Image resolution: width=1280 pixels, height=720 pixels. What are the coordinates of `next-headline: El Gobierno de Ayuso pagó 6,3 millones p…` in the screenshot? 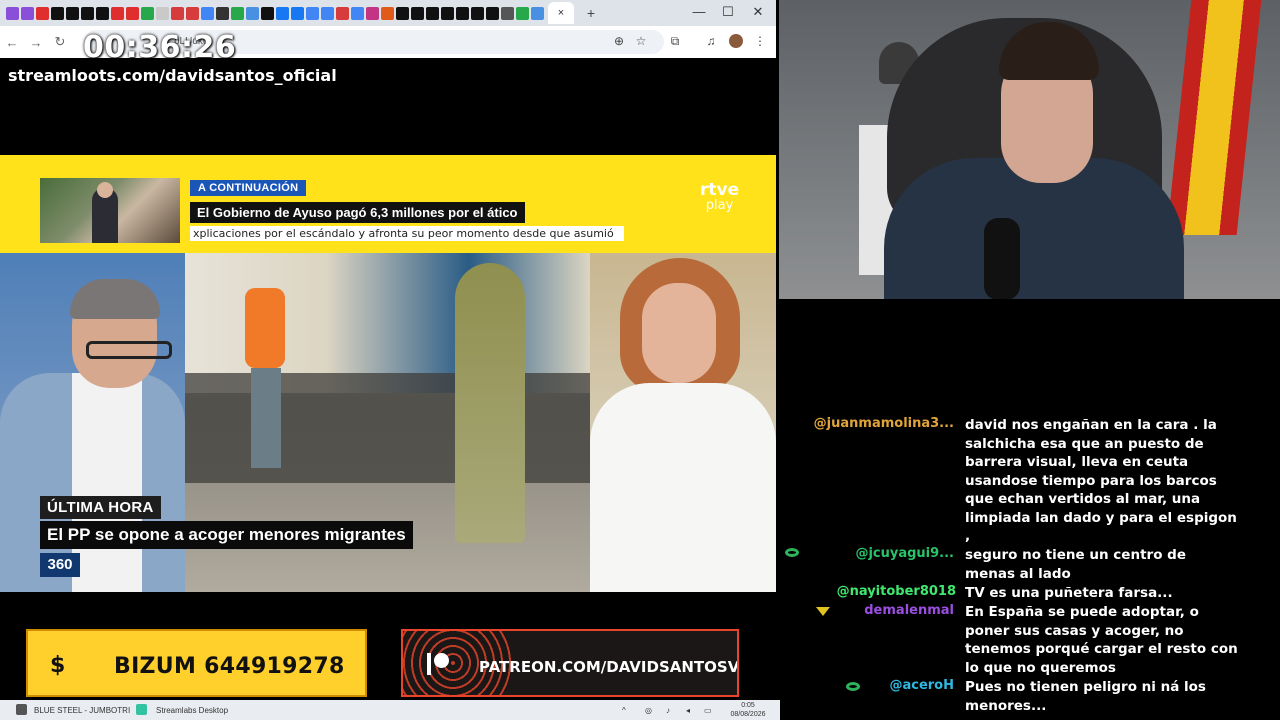 It's located at (357, 212).